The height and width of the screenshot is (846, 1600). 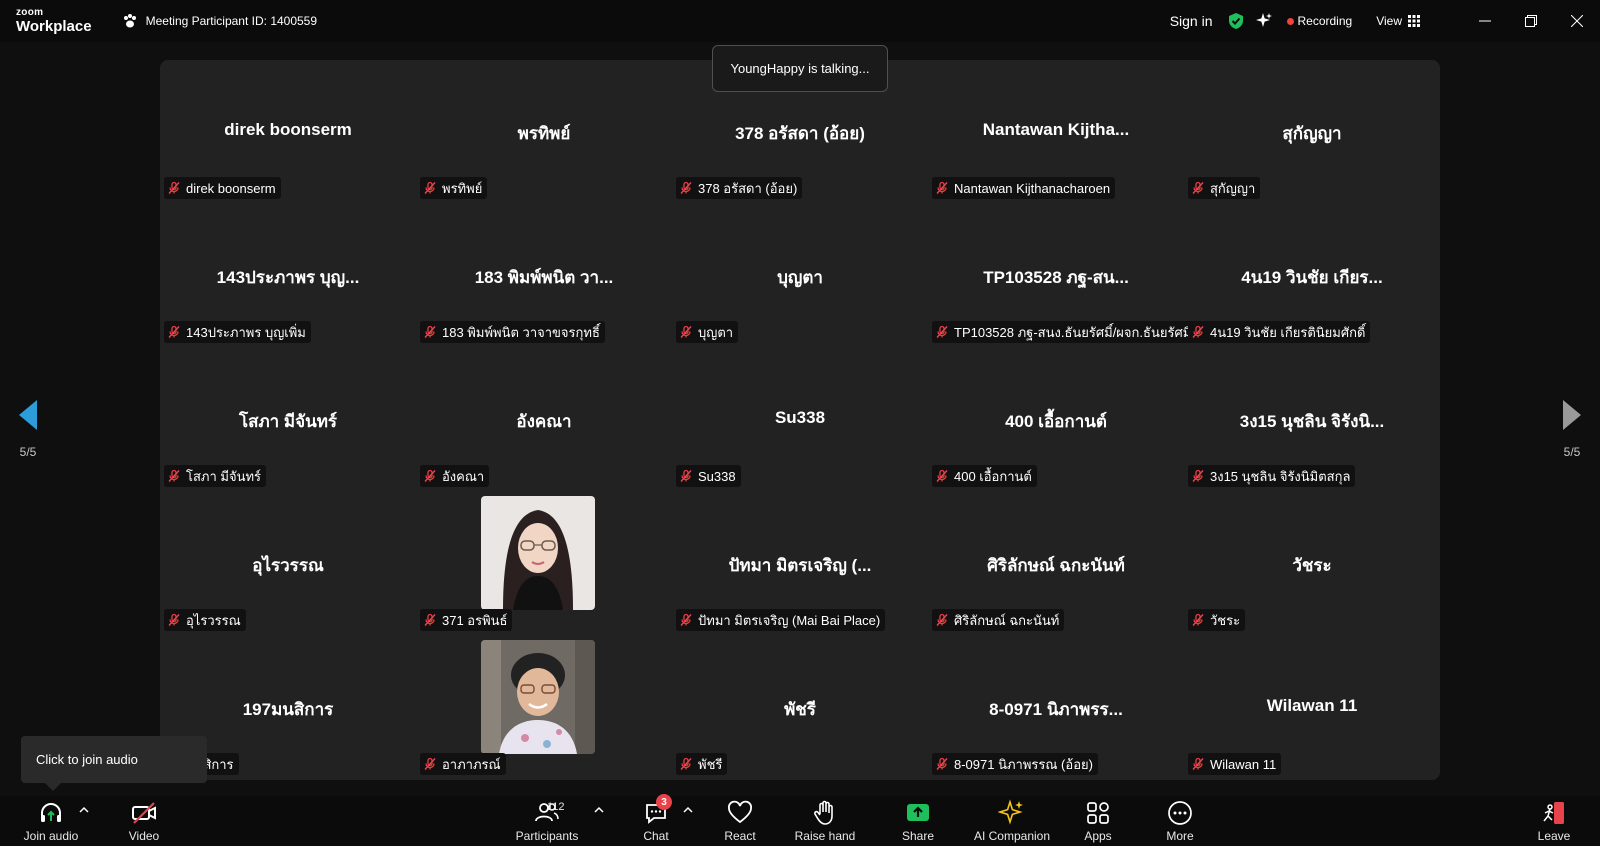 What do you see at coordinates (1180, 836) in the screenshot?
I see `more-label: More` at bounding box center [1180, 836].